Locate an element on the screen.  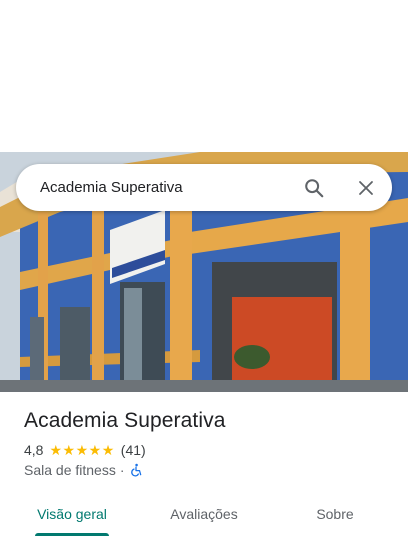
place-tabs: Visão geral Avaliações Sobre is located at coordinates (204, 514).